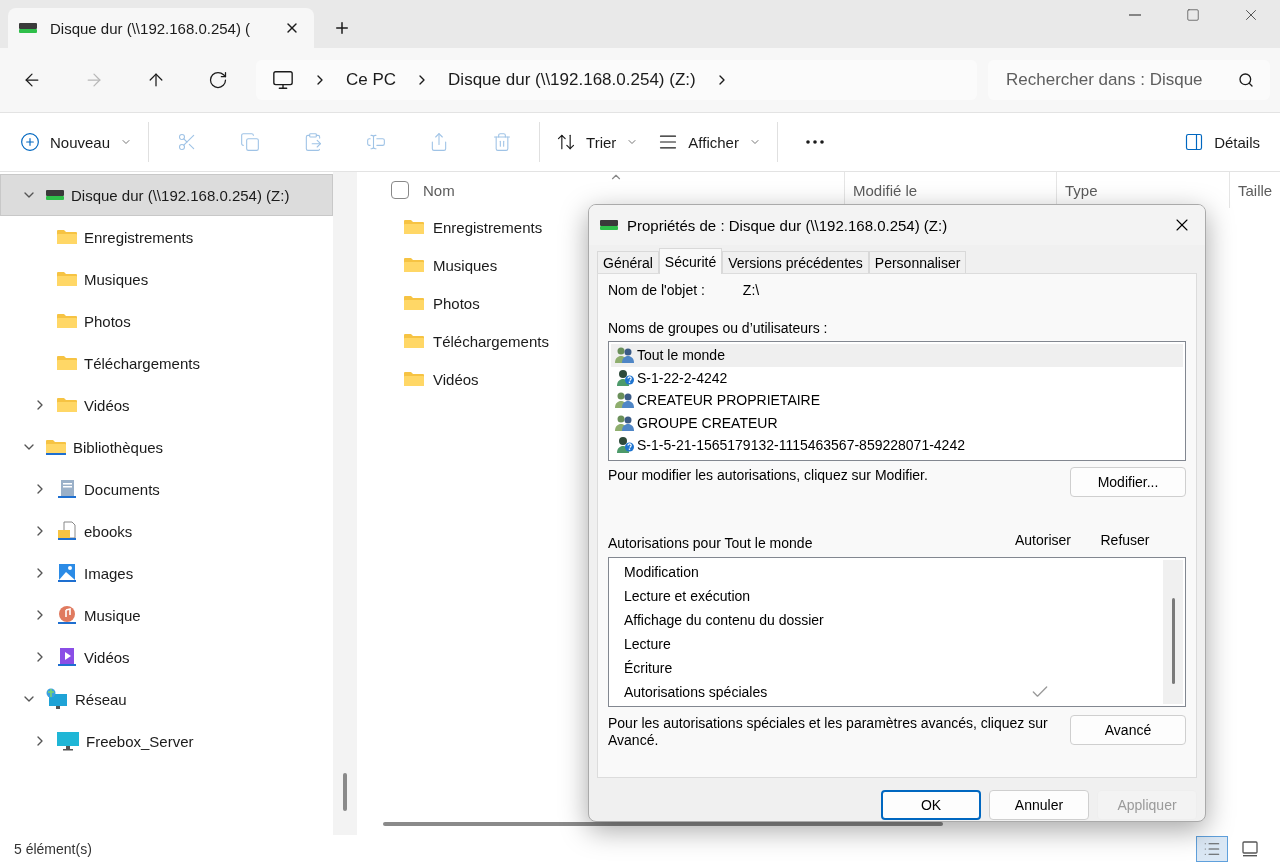  I want to click on permission-name: Affichage du contenu du dossier, so click(724, 620).